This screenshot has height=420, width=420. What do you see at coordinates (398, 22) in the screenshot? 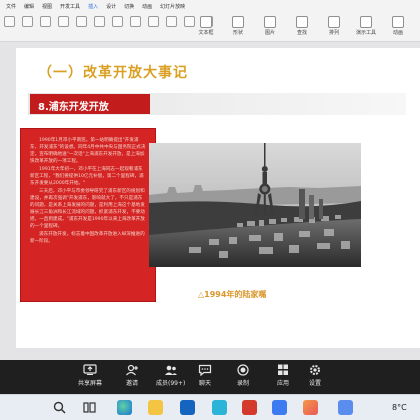
I see `animation-icon` at bounding box center [398, 22].